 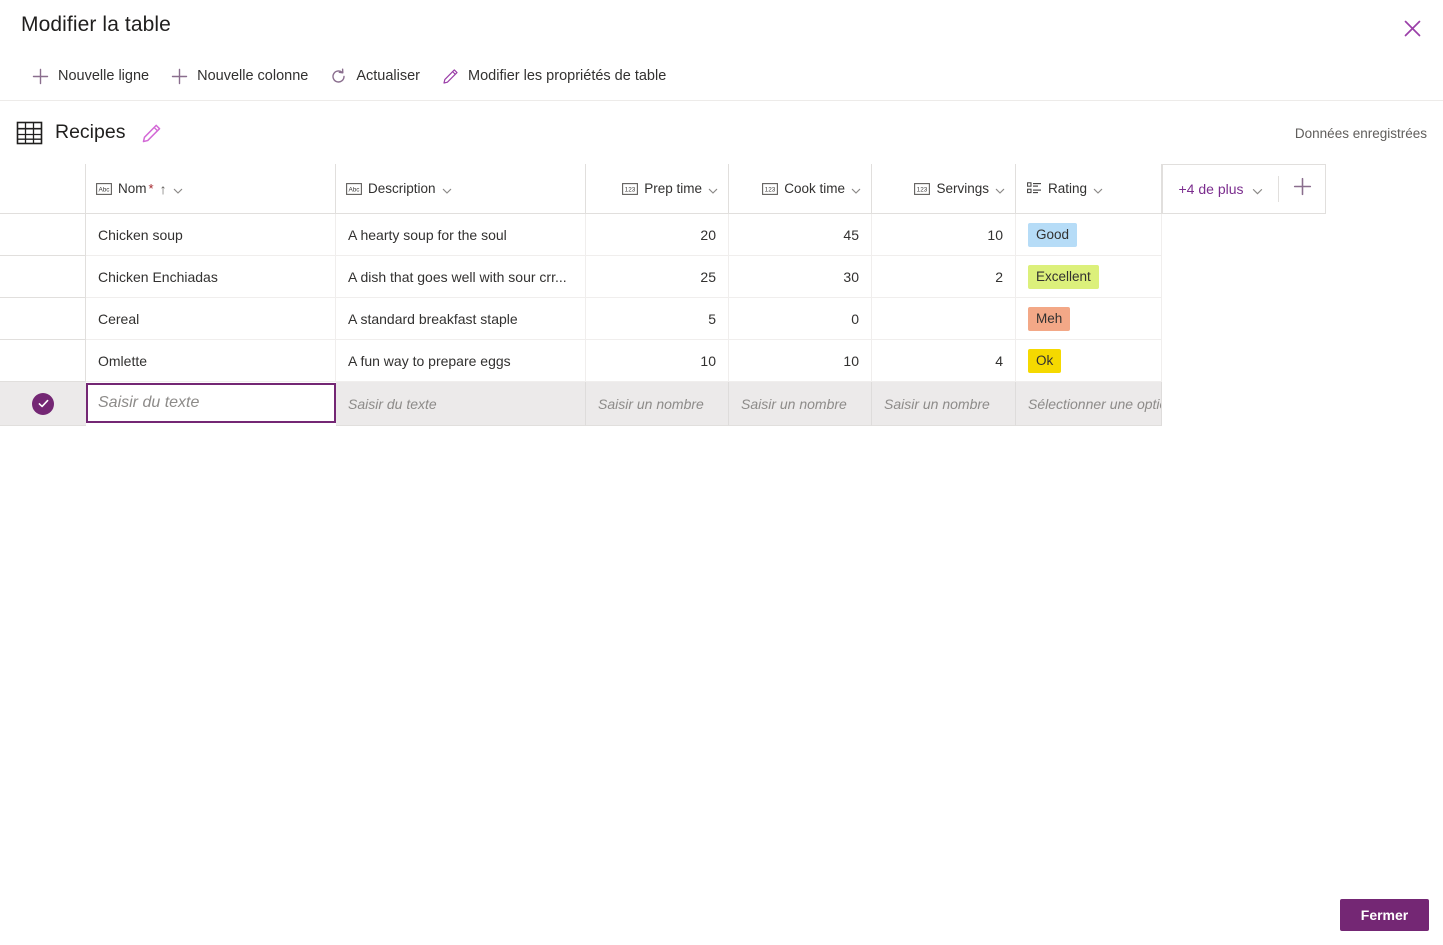 I want to click on dialog-titlebar: Modifier la table, so click(x=721, y=26).